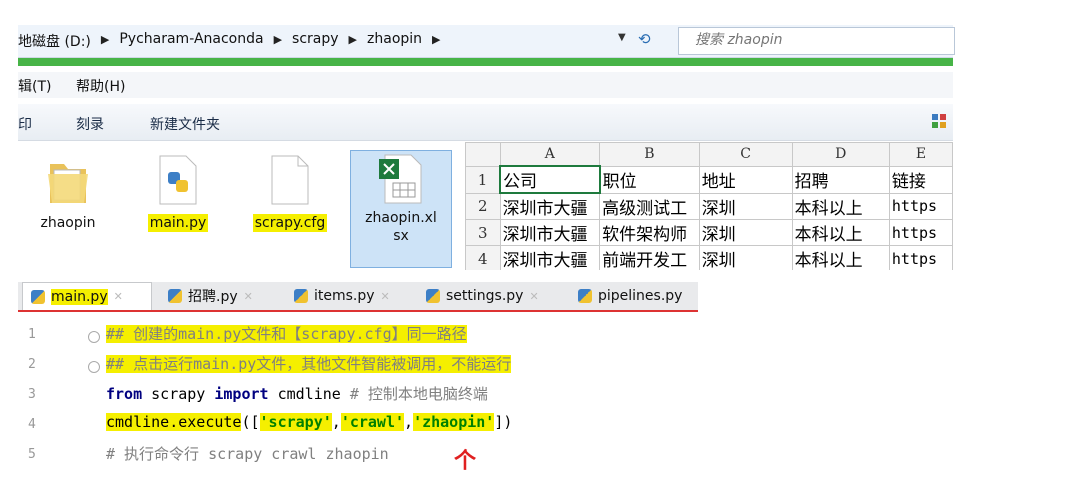 Image resolution: width=1088 pixels, height=478 pixels. I want to click on tab-label: pipelines.py, so click(640, 296).